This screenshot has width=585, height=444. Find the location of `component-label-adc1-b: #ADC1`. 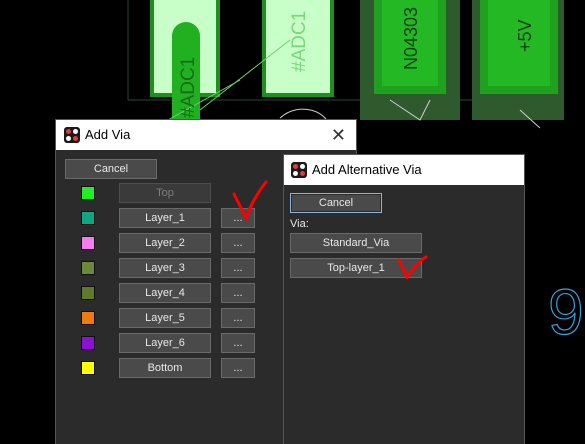

component-label-adc1-b: #ADC1 is located at coordinates (299, 41).